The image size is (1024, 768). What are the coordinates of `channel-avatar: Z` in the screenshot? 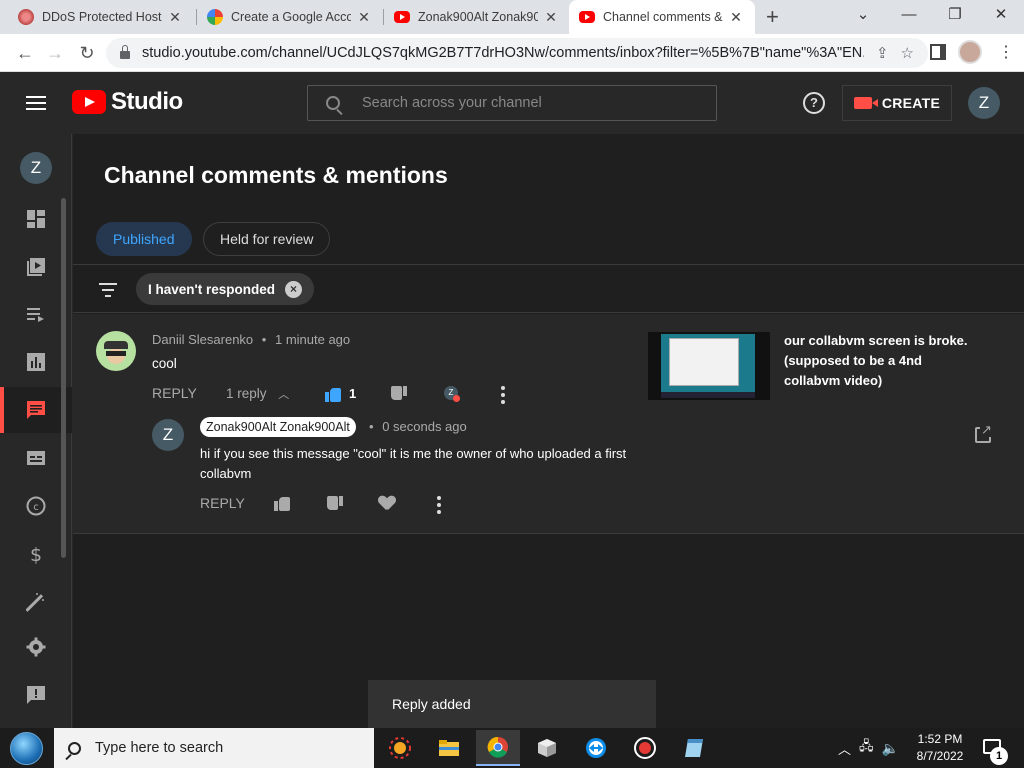 It's located at (36, 168).